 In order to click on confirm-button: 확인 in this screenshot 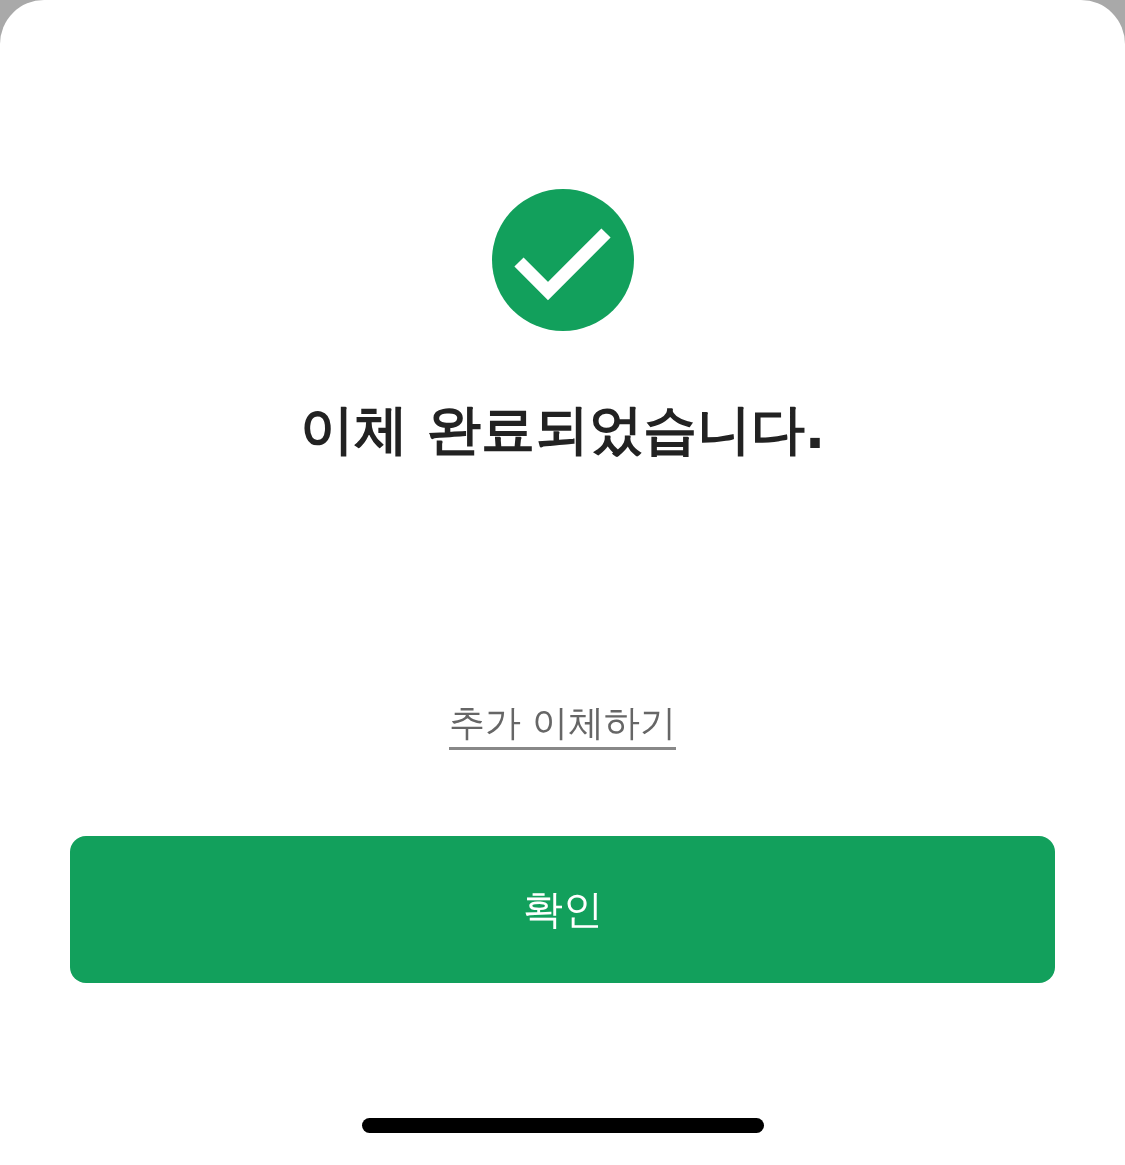, I will do `click(562, 909)`.